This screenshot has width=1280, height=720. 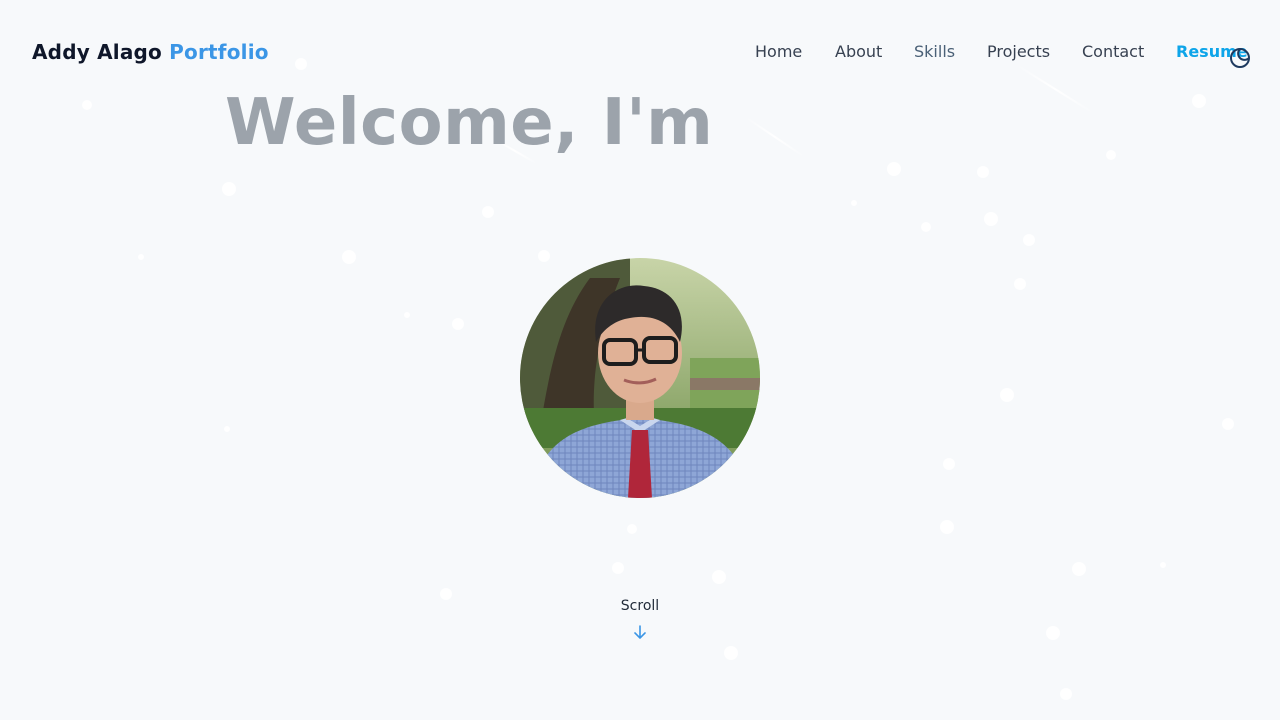 I want to click on nav-link-projects: Projects, so click(x=1018, y=51).